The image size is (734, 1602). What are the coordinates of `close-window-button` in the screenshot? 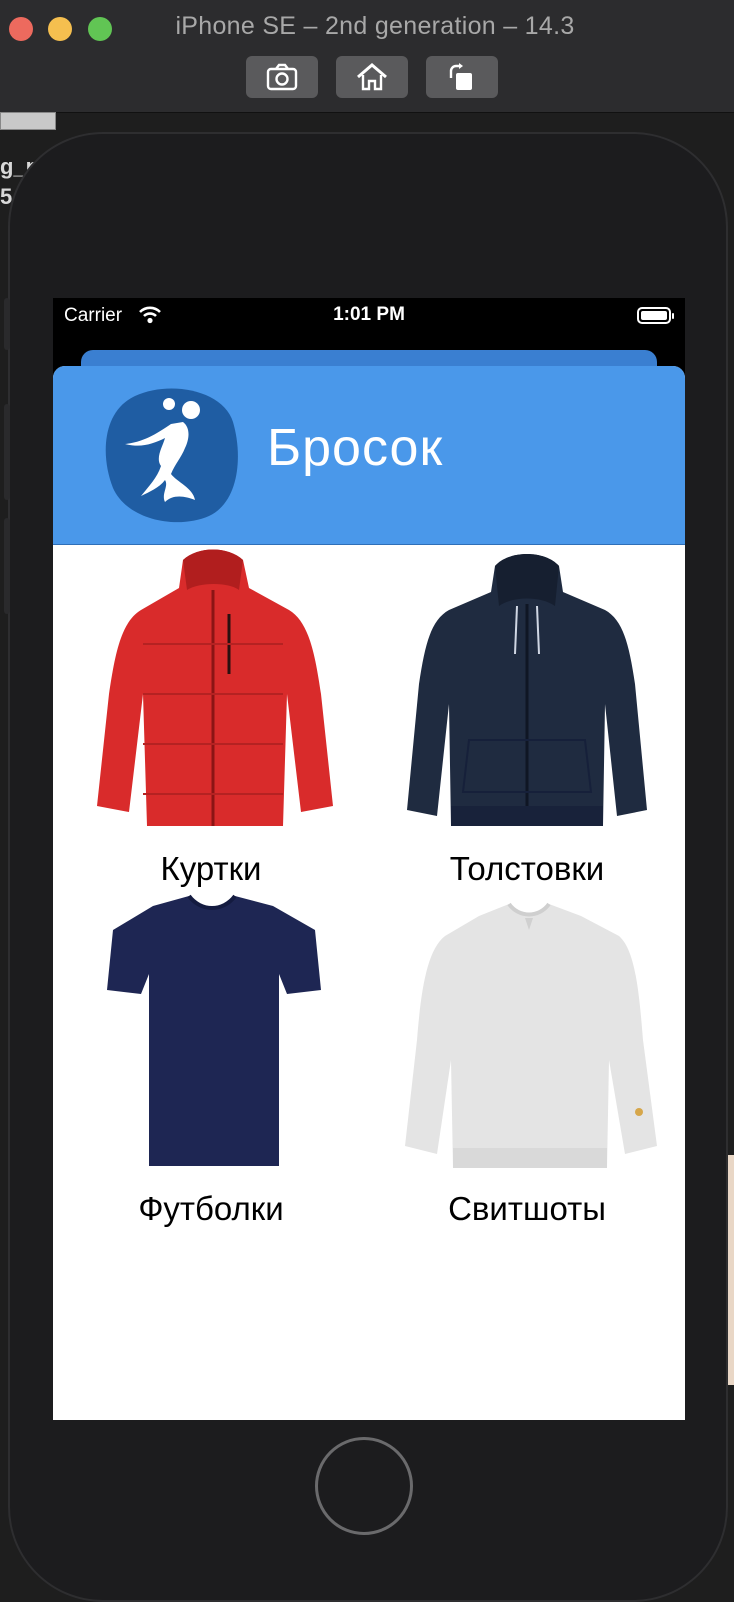 It's located at (21, 29).